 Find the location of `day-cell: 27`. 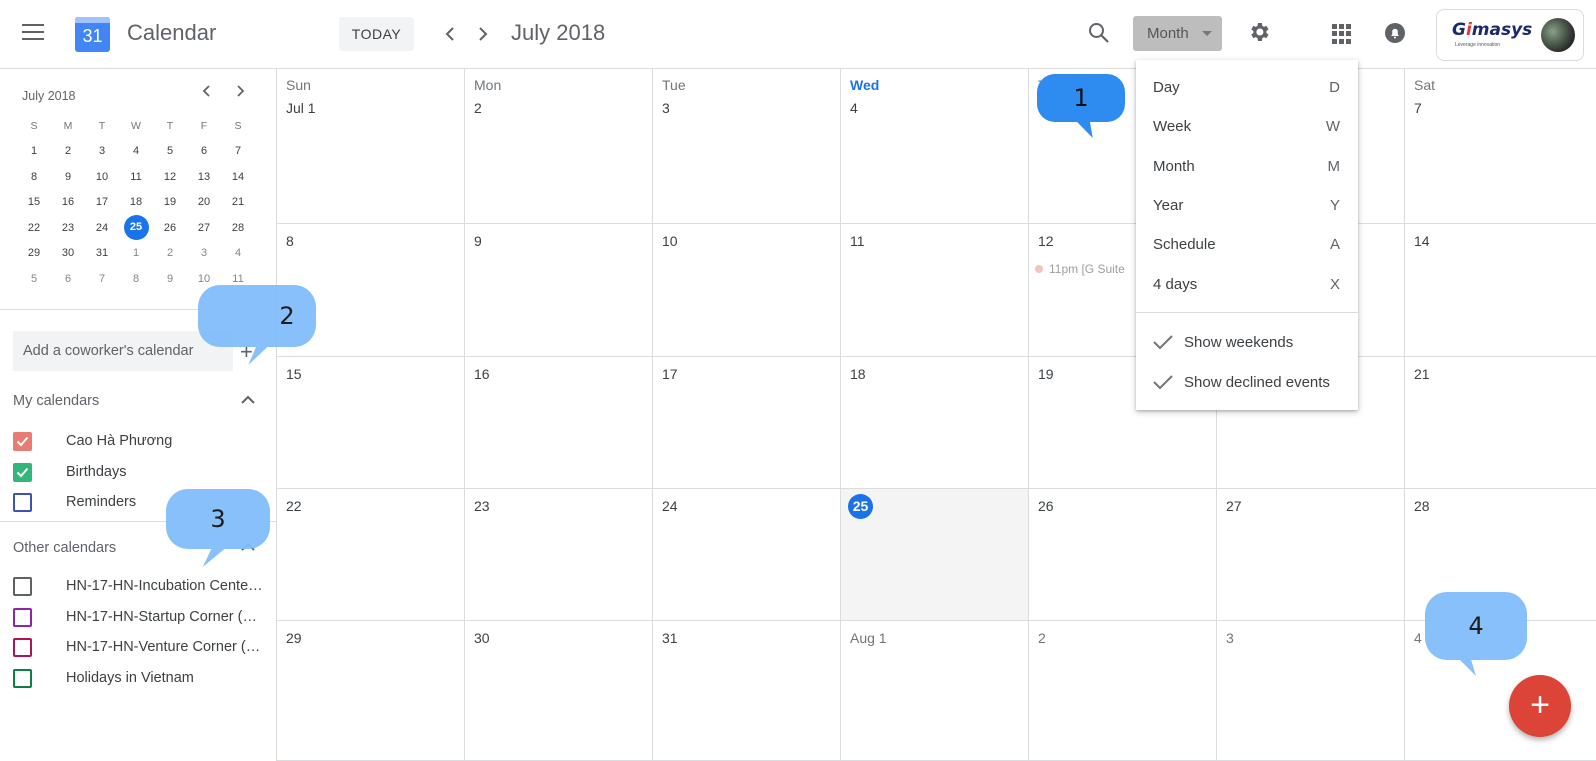

day-cell: 27 is located at coordinates (1311, 555).